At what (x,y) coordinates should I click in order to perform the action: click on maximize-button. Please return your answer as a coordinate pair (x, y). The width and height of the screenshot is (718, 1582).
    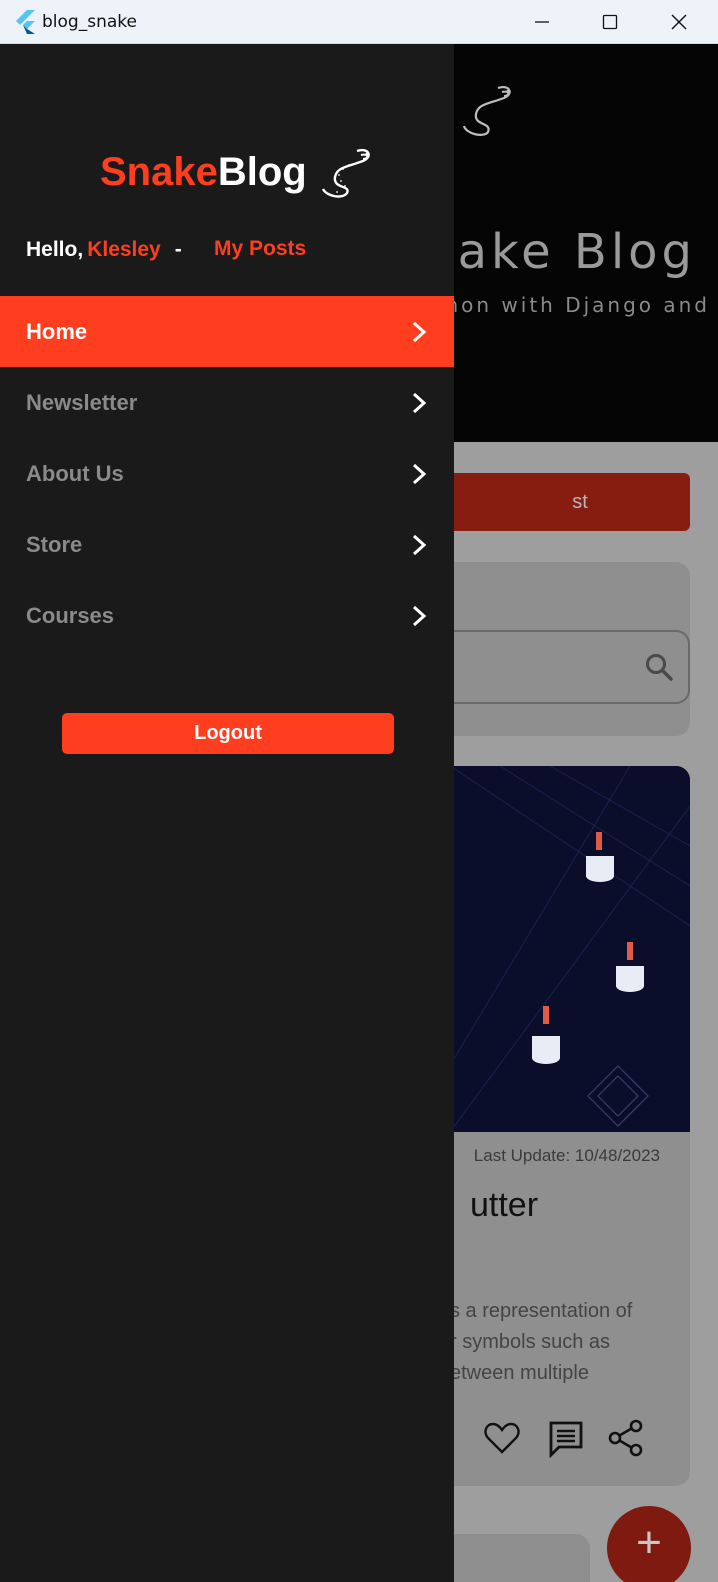
    Looking at the image, I should click on (610, 22).